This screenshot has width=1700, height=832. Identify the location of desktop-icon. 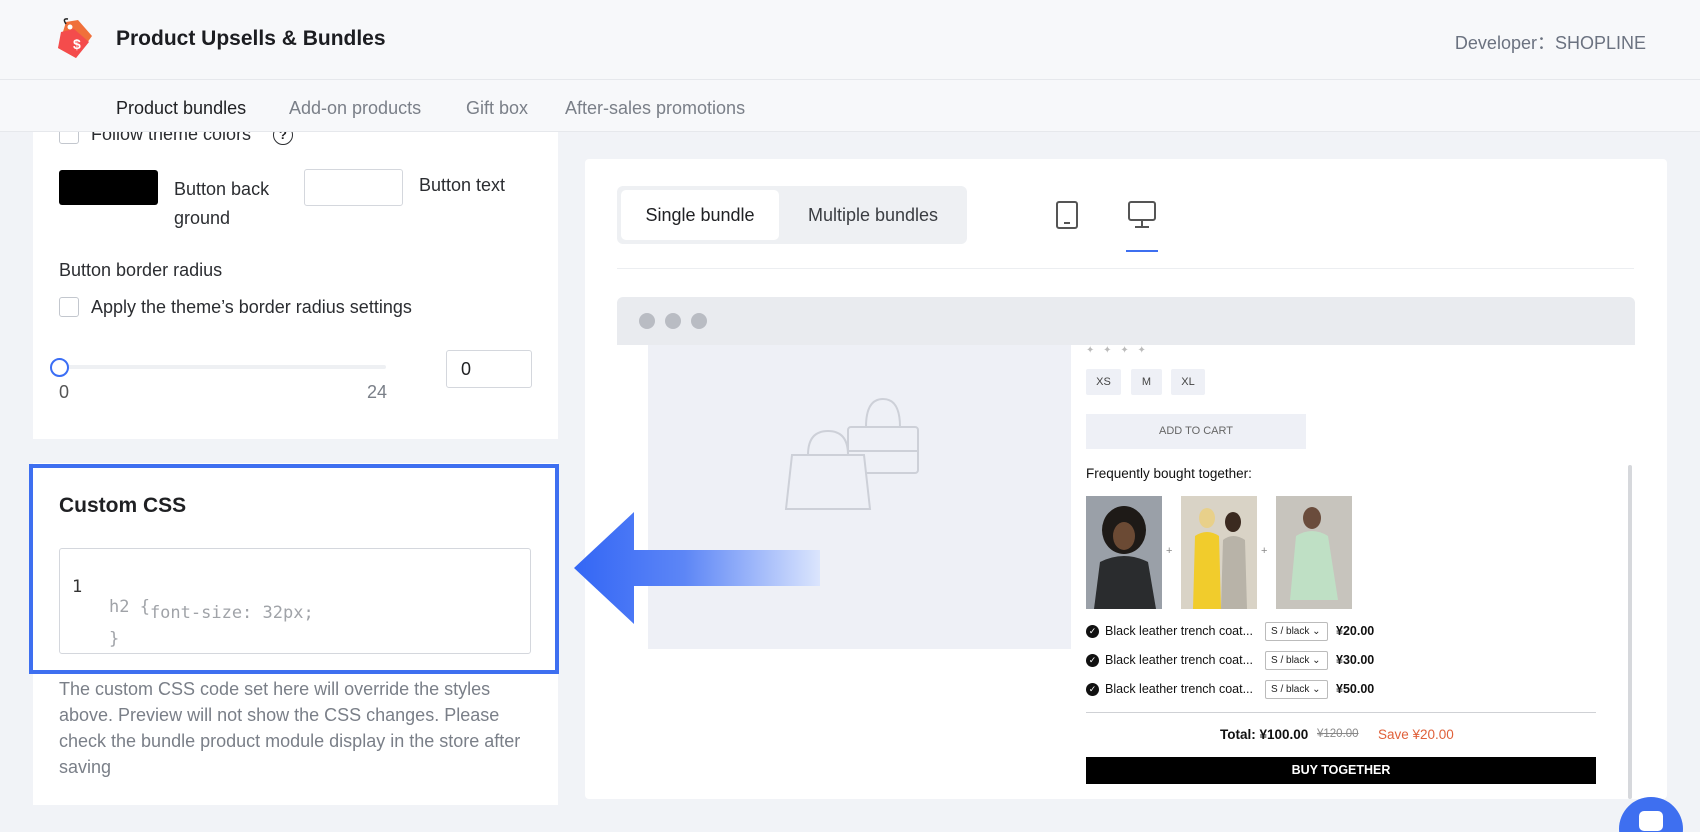
(1142, 215).